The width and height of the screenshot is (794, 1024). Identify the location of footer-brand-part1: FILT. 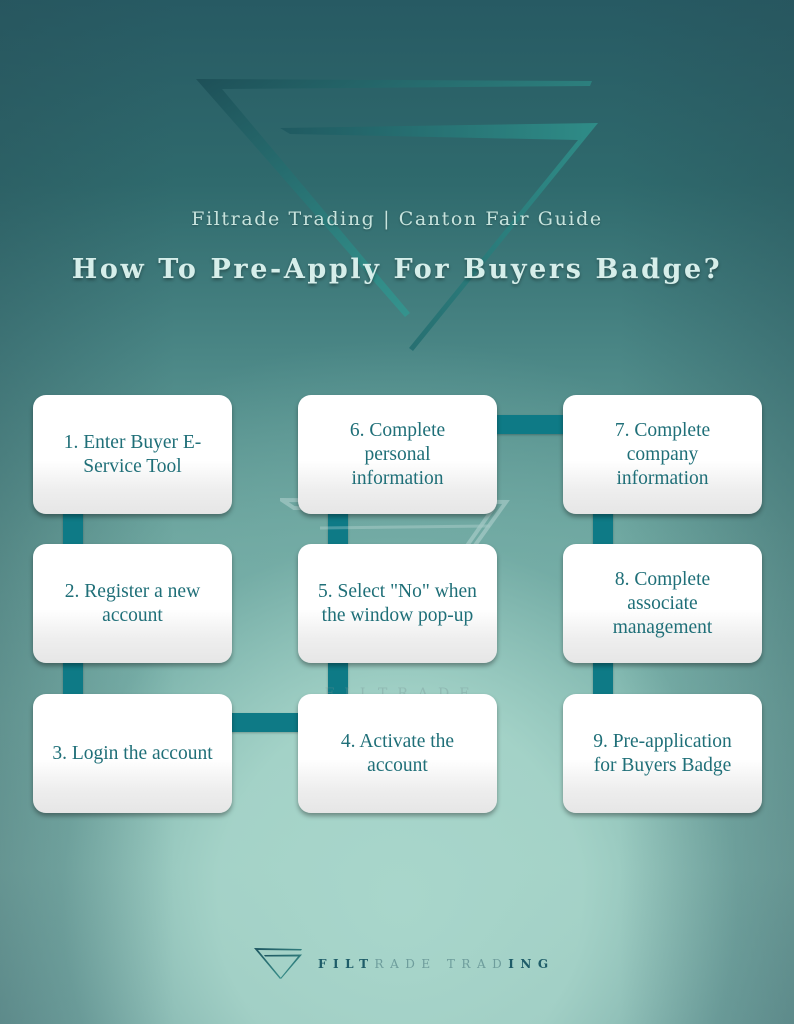
(346, 964).